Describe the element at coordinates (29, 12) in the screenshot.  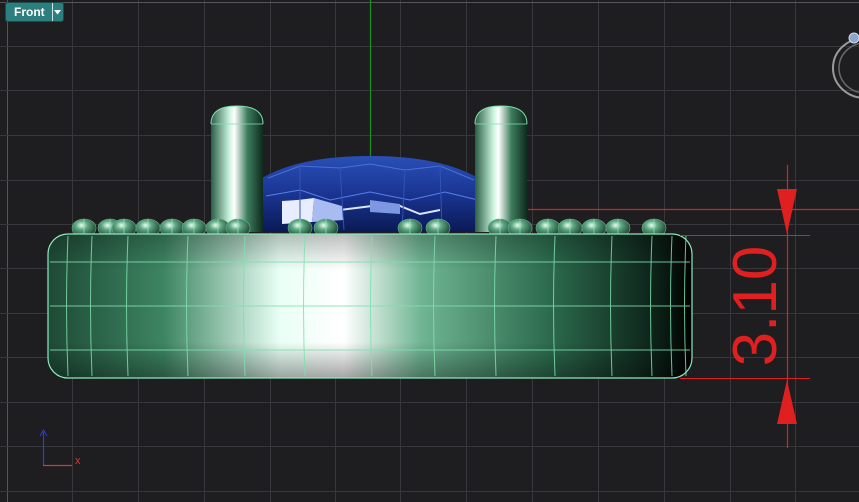
I see `viewport-name: Front` at that location.